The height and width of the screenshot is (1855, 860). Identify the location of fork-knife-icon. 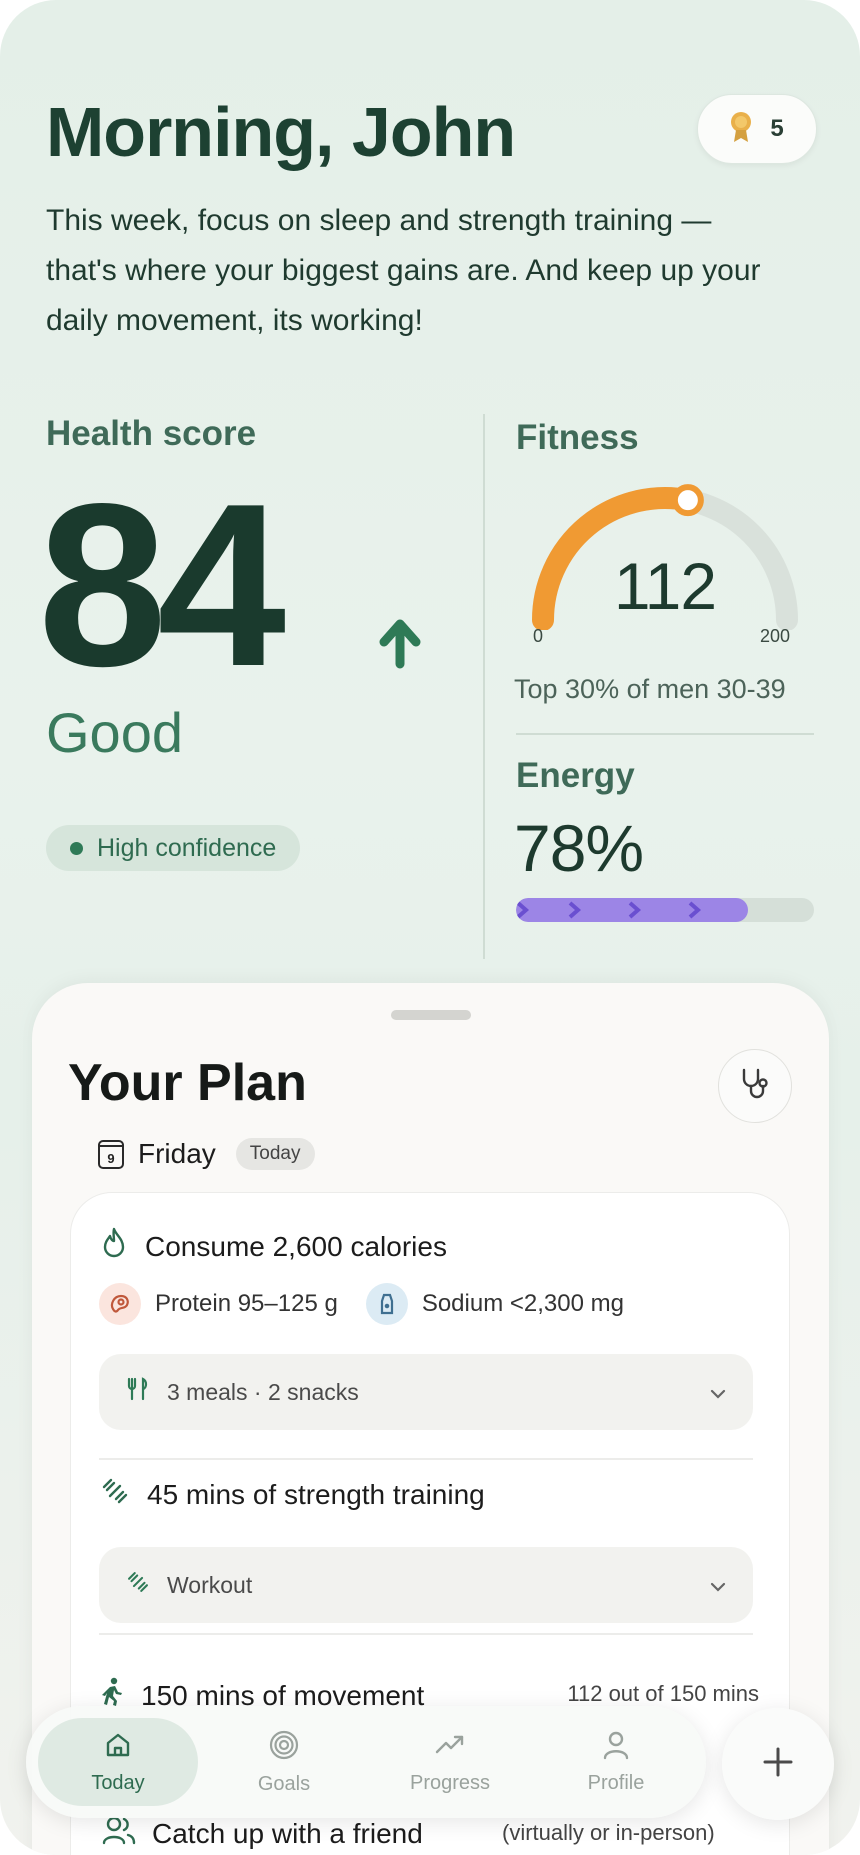
(138, 1392).